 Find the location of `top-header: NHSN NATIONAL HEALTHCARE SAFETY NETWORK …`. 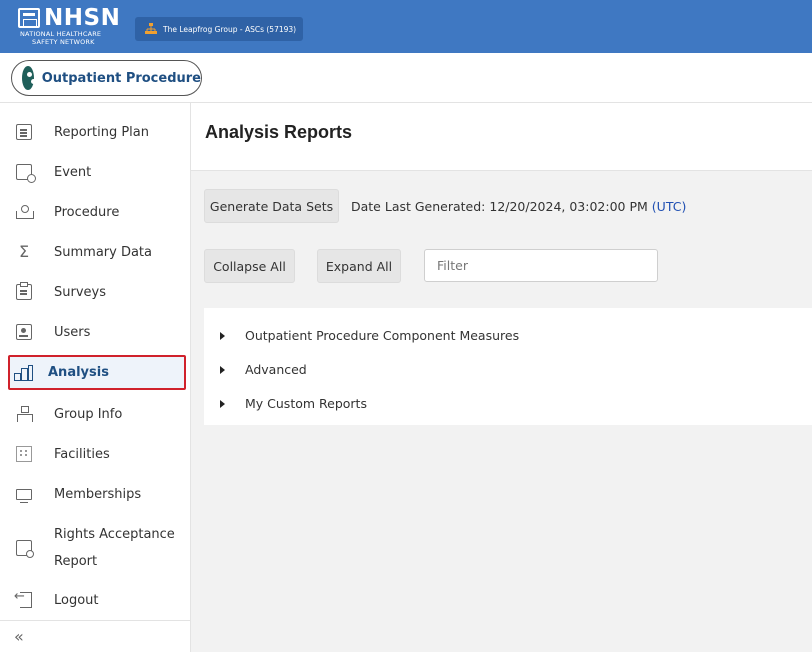

top-header: NHSN NATIONAL HEALTHCARE SAFETY NETWORK … is located at coordinates (406, 26).